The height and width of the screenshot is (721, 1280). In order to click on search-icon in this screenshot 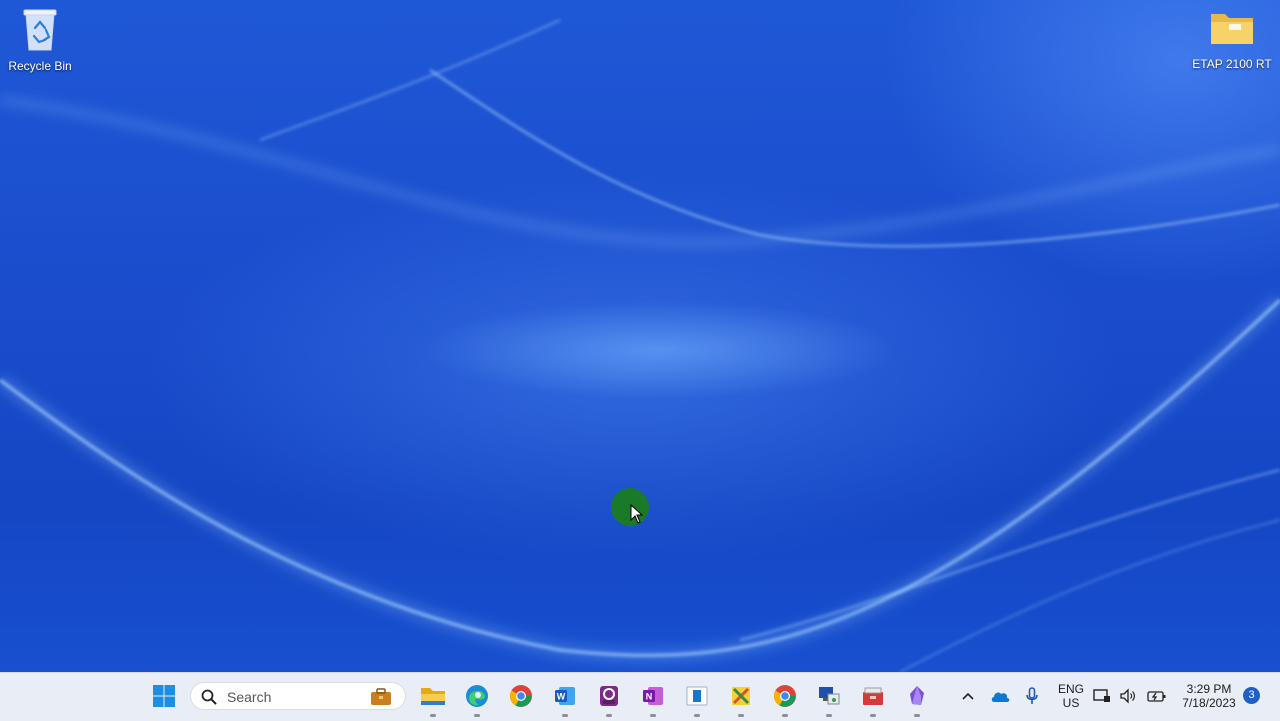, I will do `click(209, 697)`.